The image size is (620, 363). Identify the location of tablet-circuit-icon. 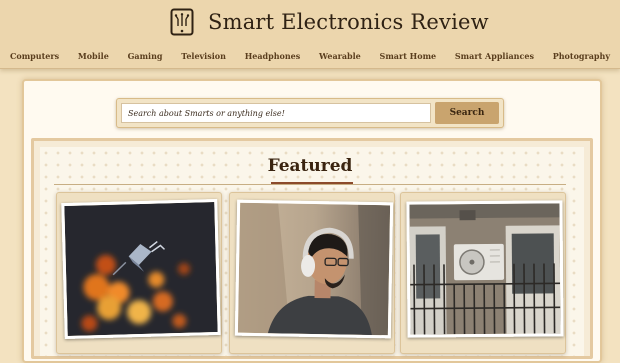
(182, 22).